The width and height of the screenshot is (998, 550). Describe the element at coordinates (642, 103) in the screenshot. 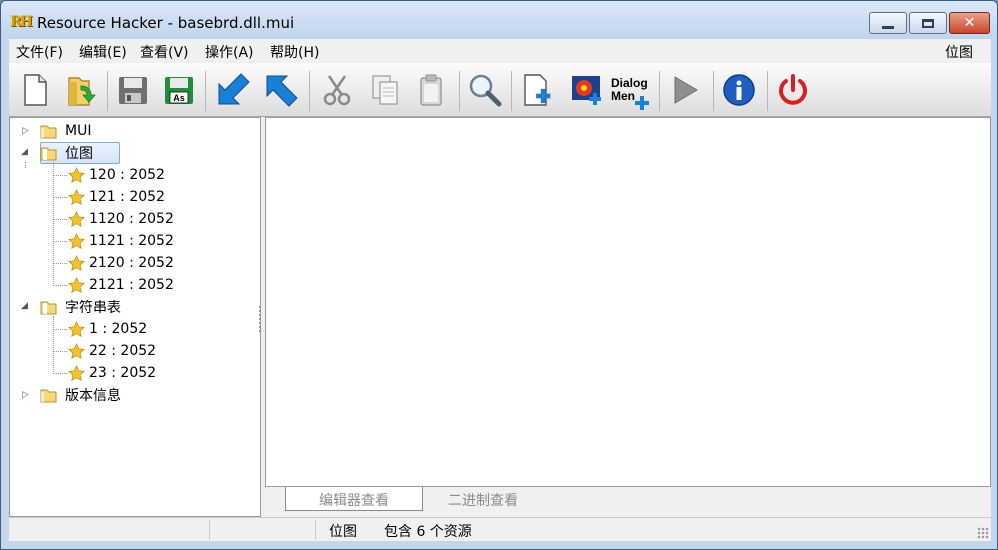

I see `add-dialog-menu-icon` at that location.